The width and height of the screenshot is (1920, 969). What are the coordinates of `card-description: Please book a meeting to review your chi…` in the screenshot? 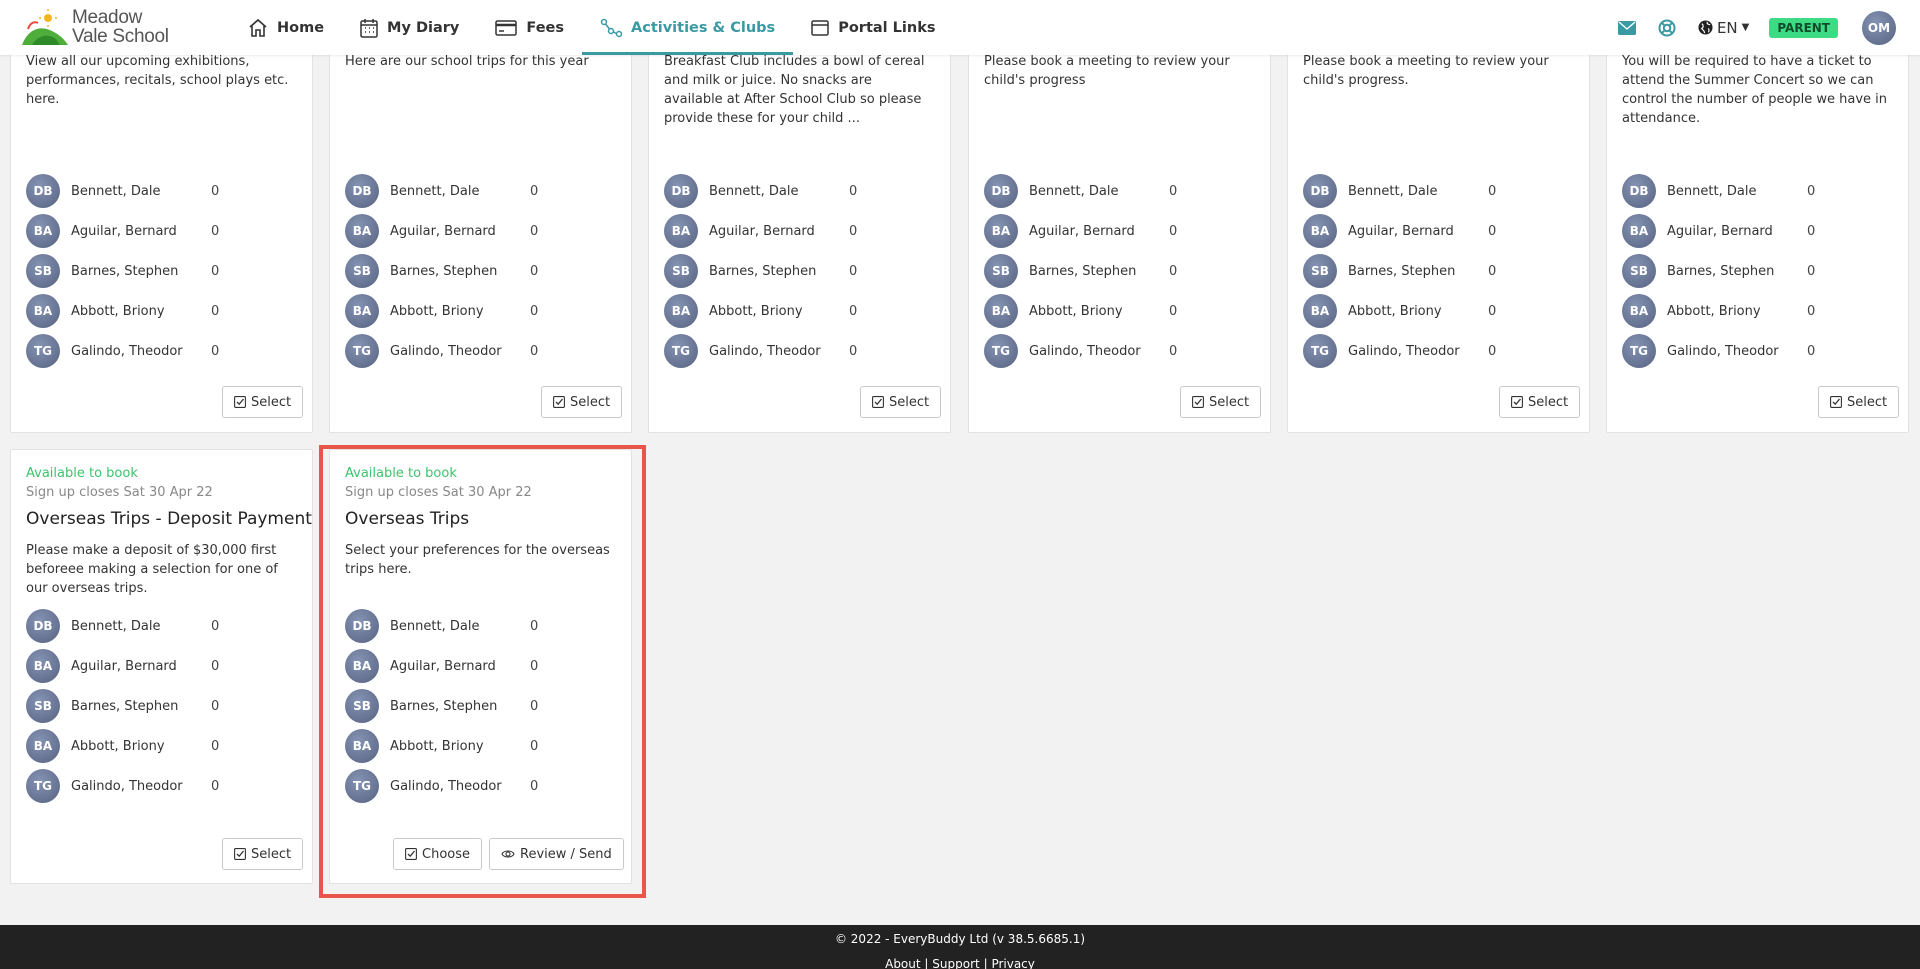 It's located at (1107, 71).